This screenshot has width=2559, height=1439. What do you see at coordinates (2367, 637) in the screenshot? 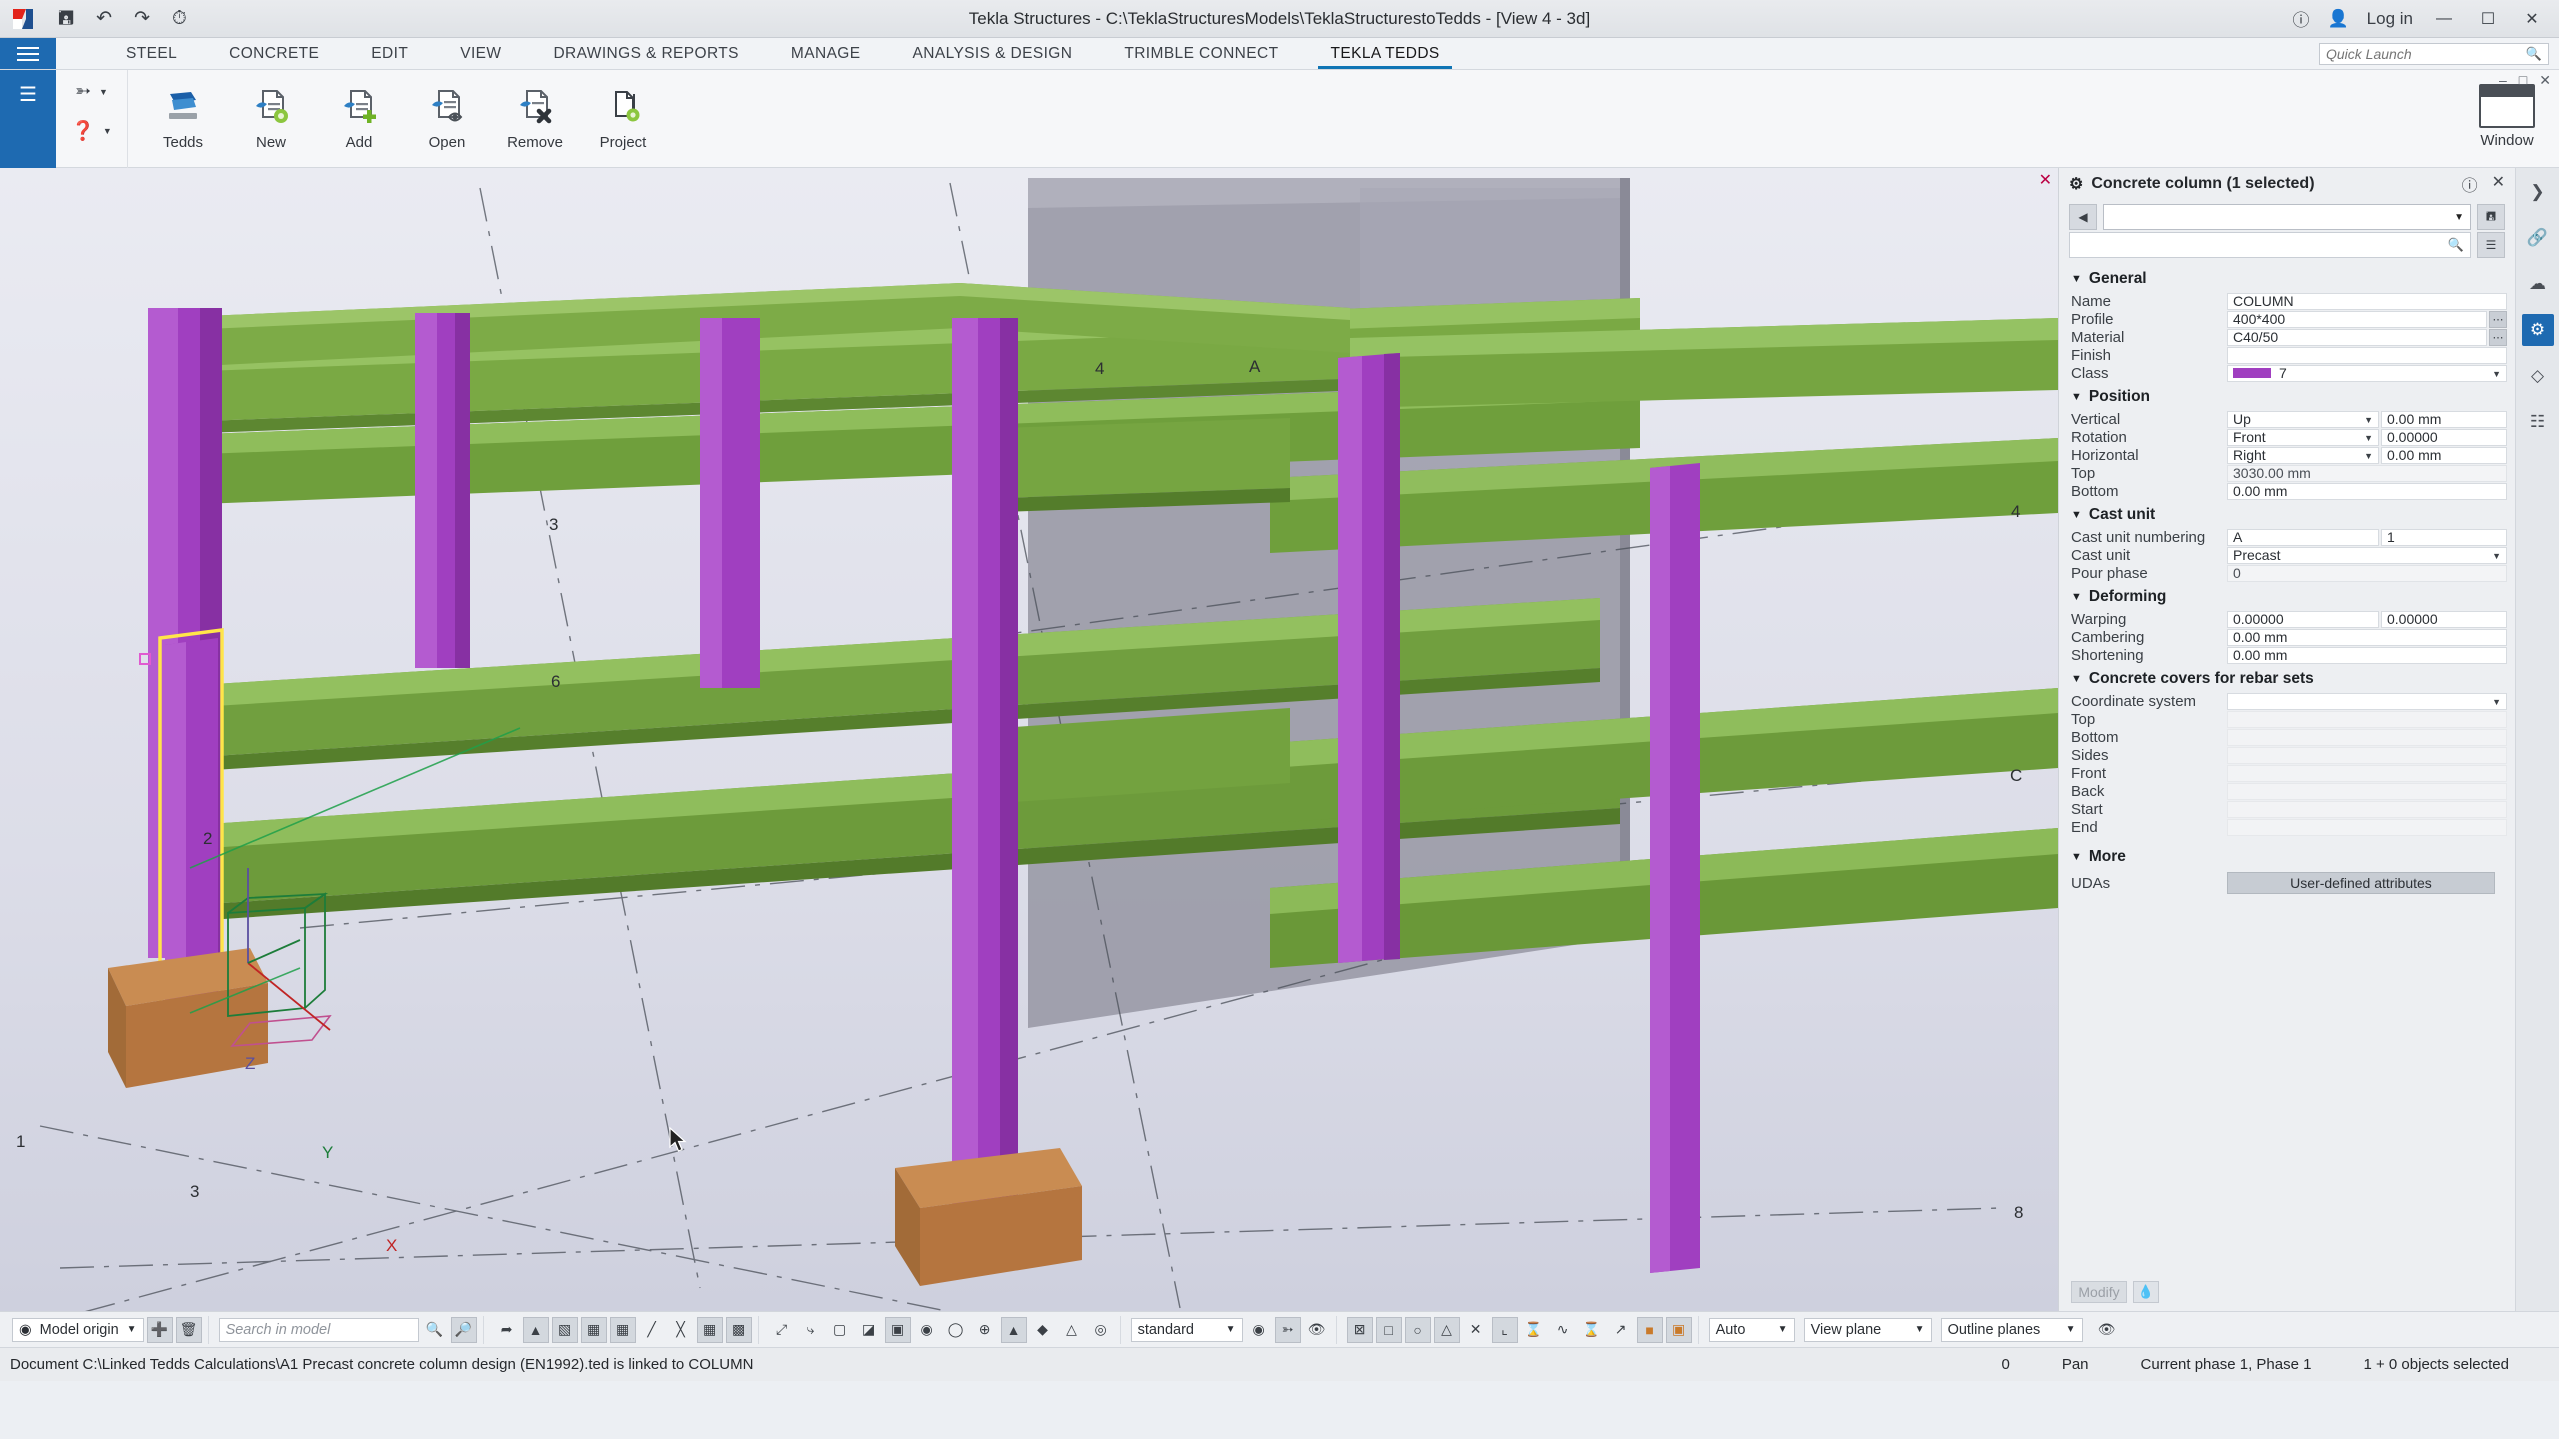
I see `field-cambering: 0.00 mm` at bounding box center [2367, 637].